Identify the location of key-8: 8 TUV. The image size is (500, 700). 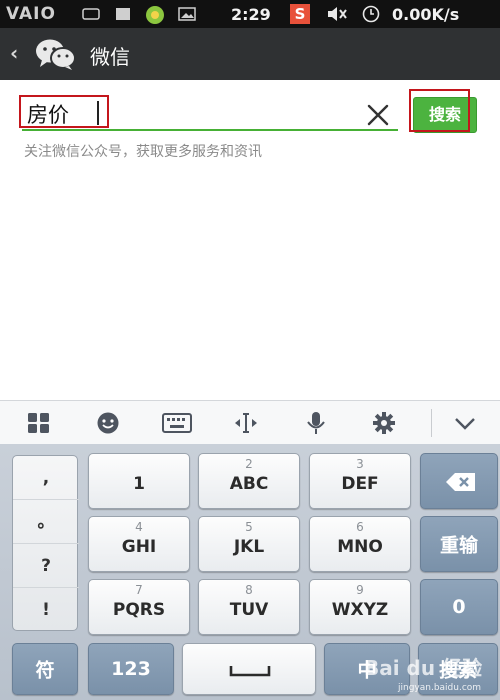
(249, 607).